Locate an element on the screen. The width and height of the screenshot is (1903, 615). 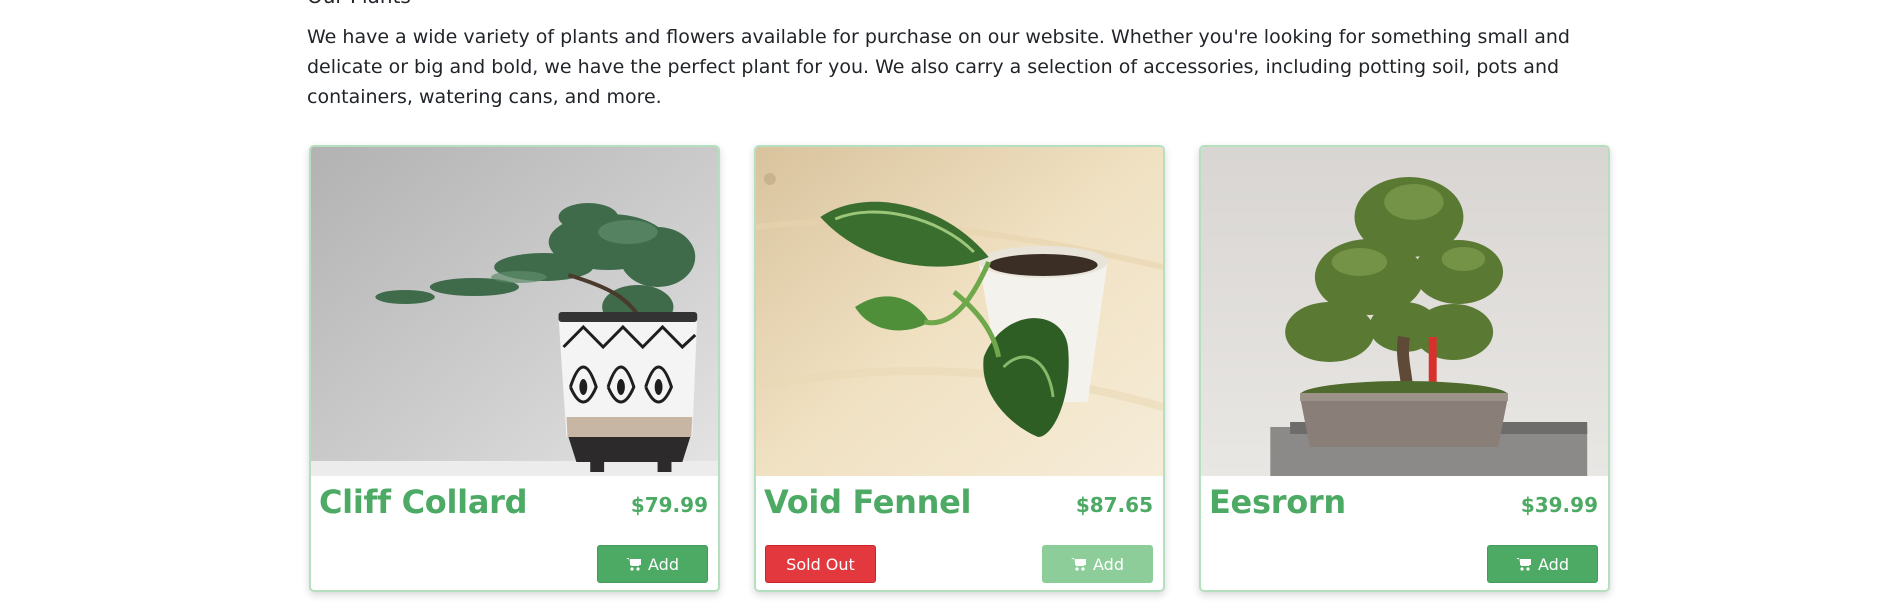
product-price: $87.65 is located at coordinates (1114, 505).